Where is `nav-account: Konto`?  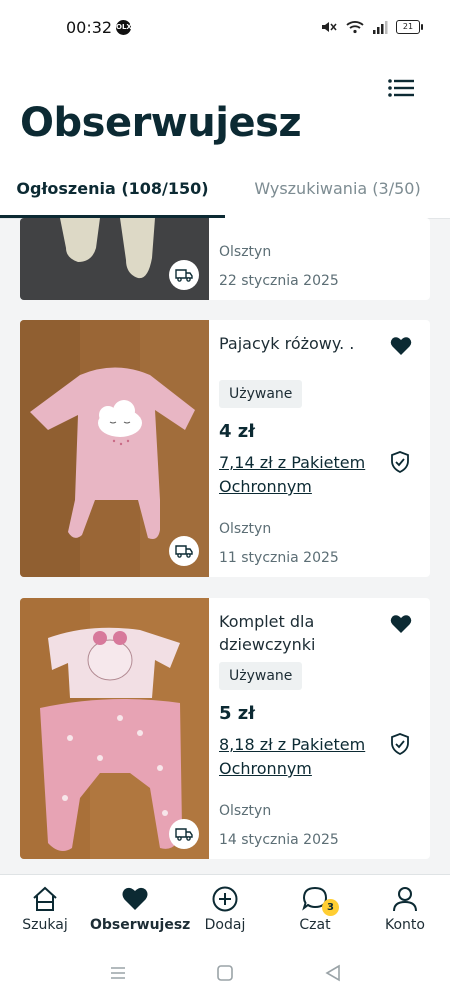
nav-account: Konto is located at coordinates (405, 911).